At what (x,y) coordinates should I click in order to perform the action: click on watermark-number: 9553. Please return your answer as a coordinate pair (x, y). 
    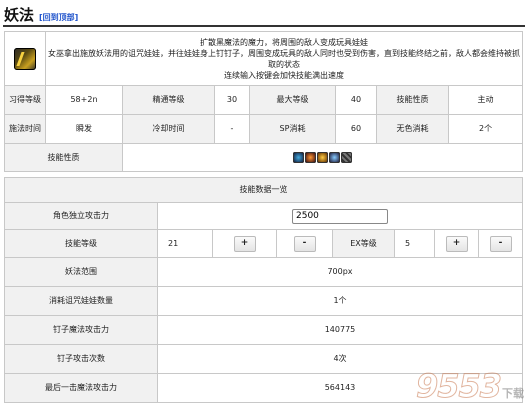
    Looking at the image, I should click on (458, 386).